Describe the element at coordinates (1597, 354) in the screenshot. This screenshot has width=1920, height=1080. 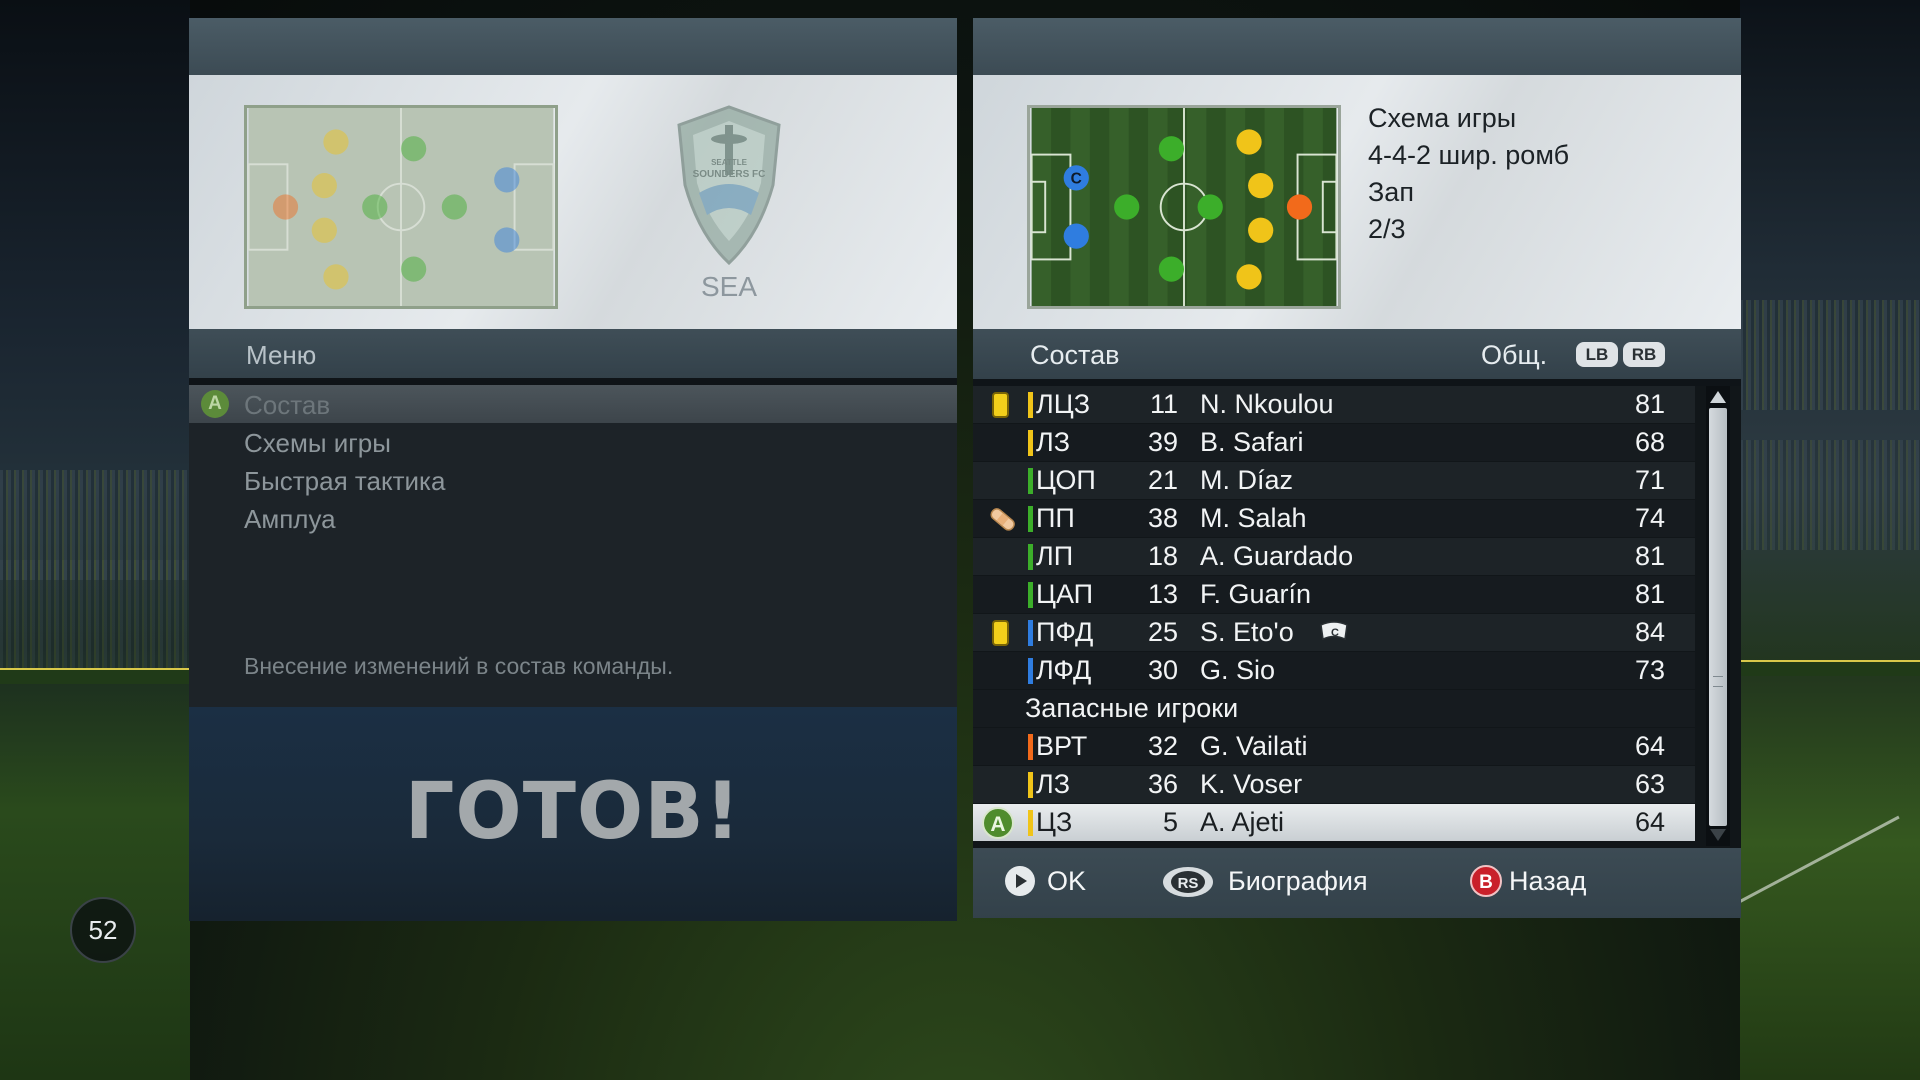
I see `lb-button-icon: LB` at that location.